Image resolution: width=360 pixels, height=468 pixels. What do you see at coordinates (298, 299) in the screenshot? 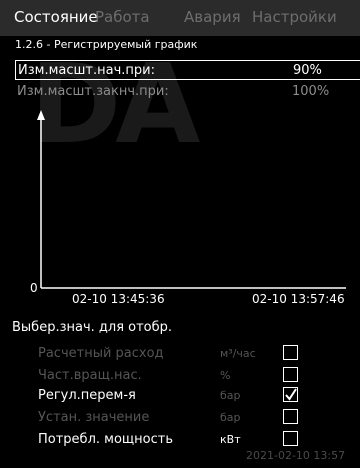
I see `x-tick-label-end: 02-10 13:57:46` at bounding box center [298, 299].